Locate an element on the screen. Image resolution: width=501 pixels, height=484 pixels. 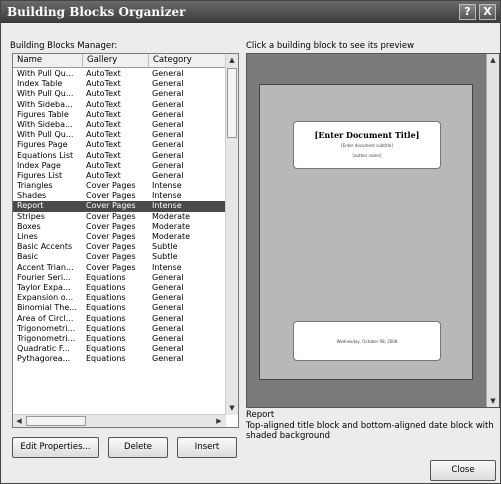
insert-button: Insert is located at coordinates (207, 447).